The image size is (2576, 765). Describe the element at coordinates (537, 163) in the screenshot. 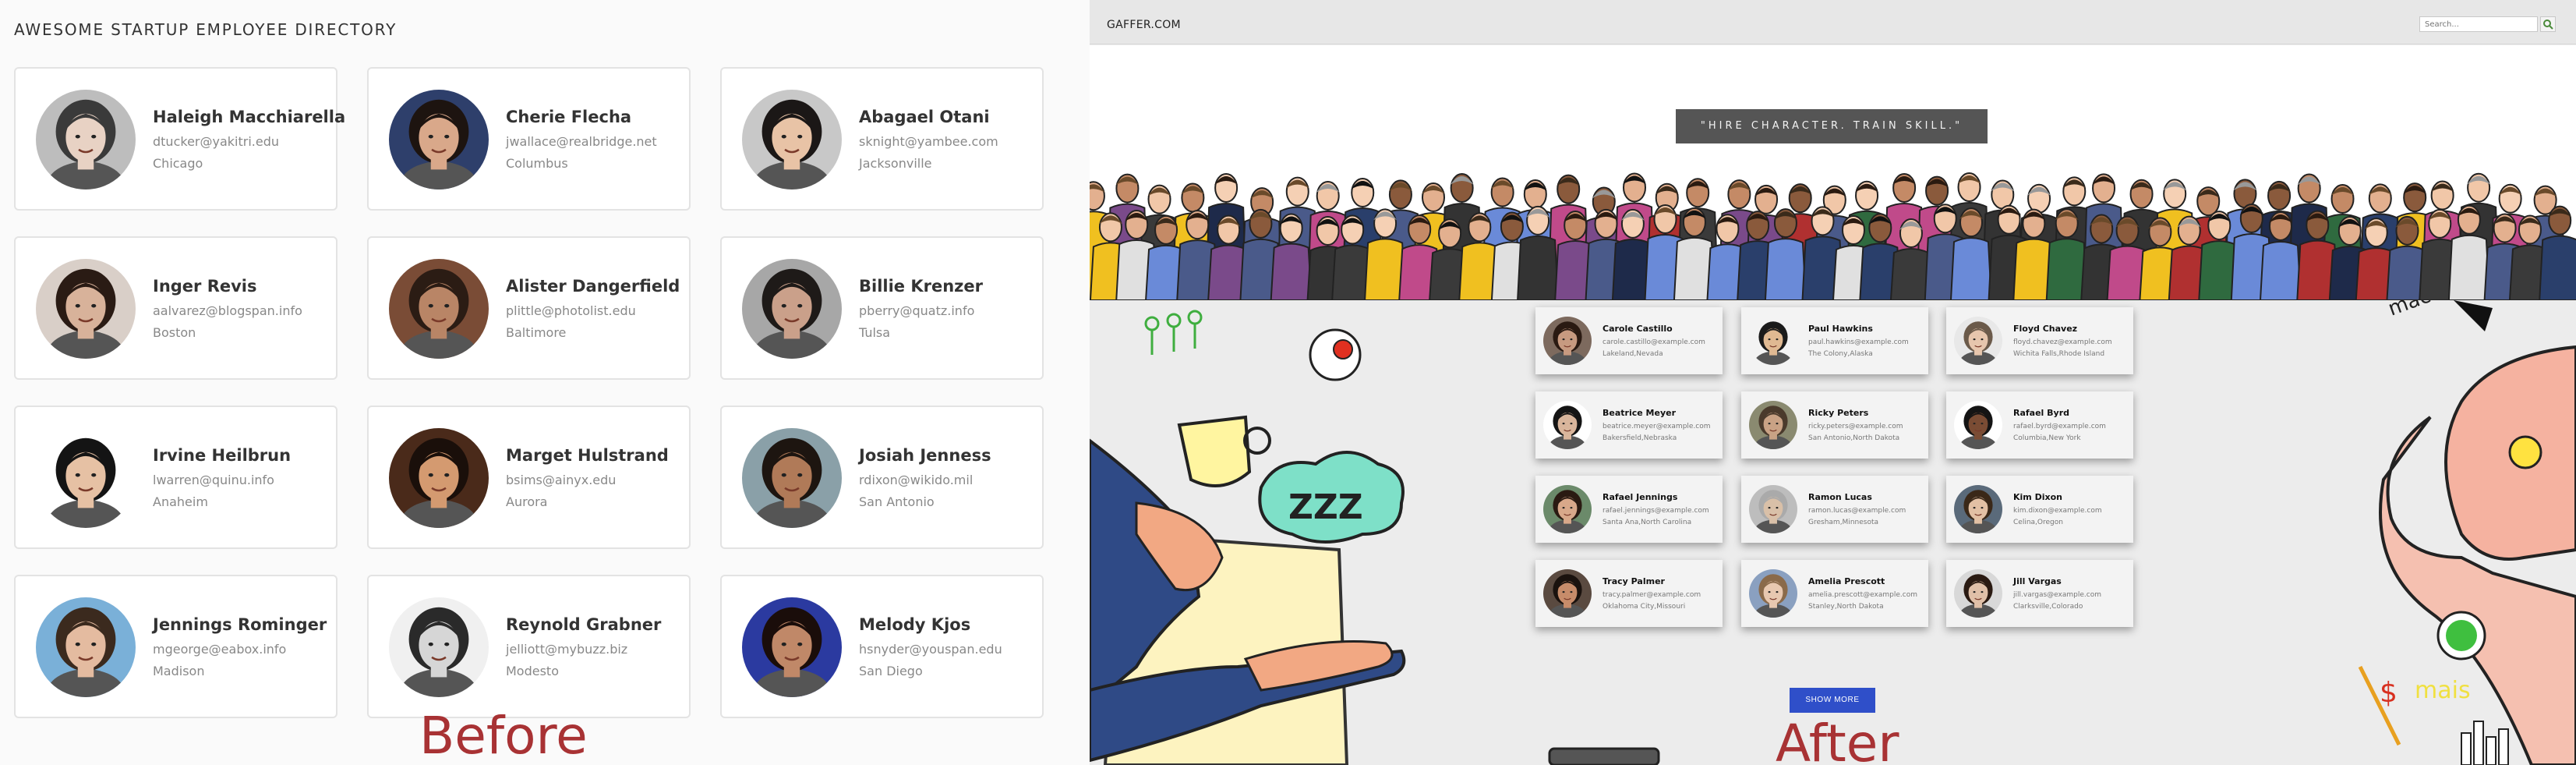

I see `employee-city: Columbus` at that location.